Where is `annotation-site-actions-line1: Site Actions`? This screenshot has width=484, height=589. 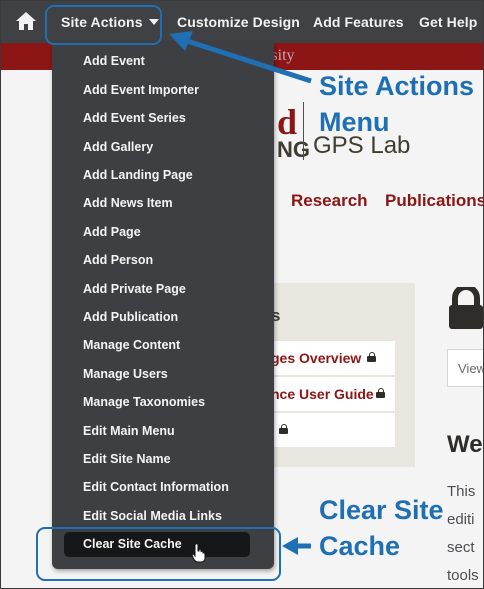 annotation-site-actions-line1: Site Actions is located at coordinates (397, 86).